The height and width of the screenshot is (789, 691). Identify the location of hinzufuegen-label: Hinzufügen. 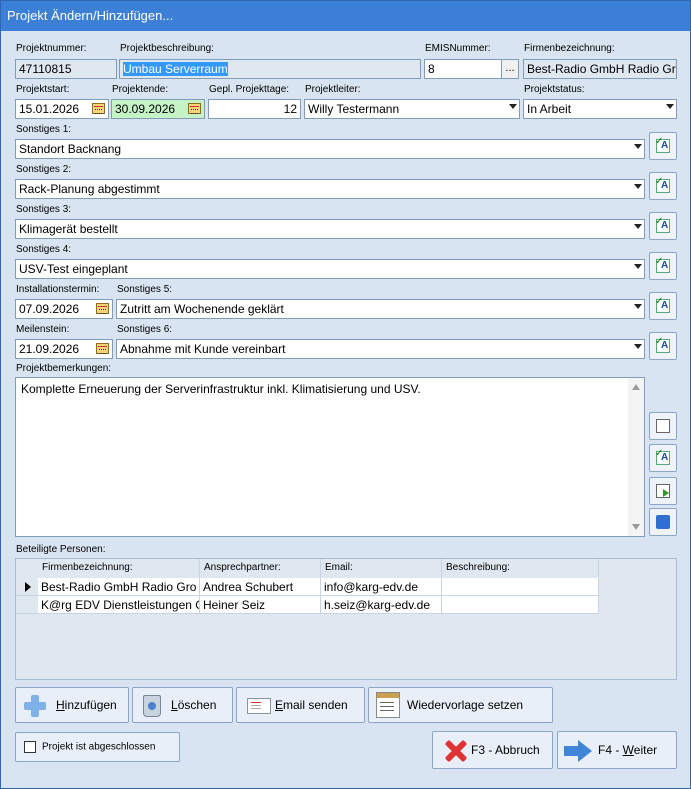
(86, 705).